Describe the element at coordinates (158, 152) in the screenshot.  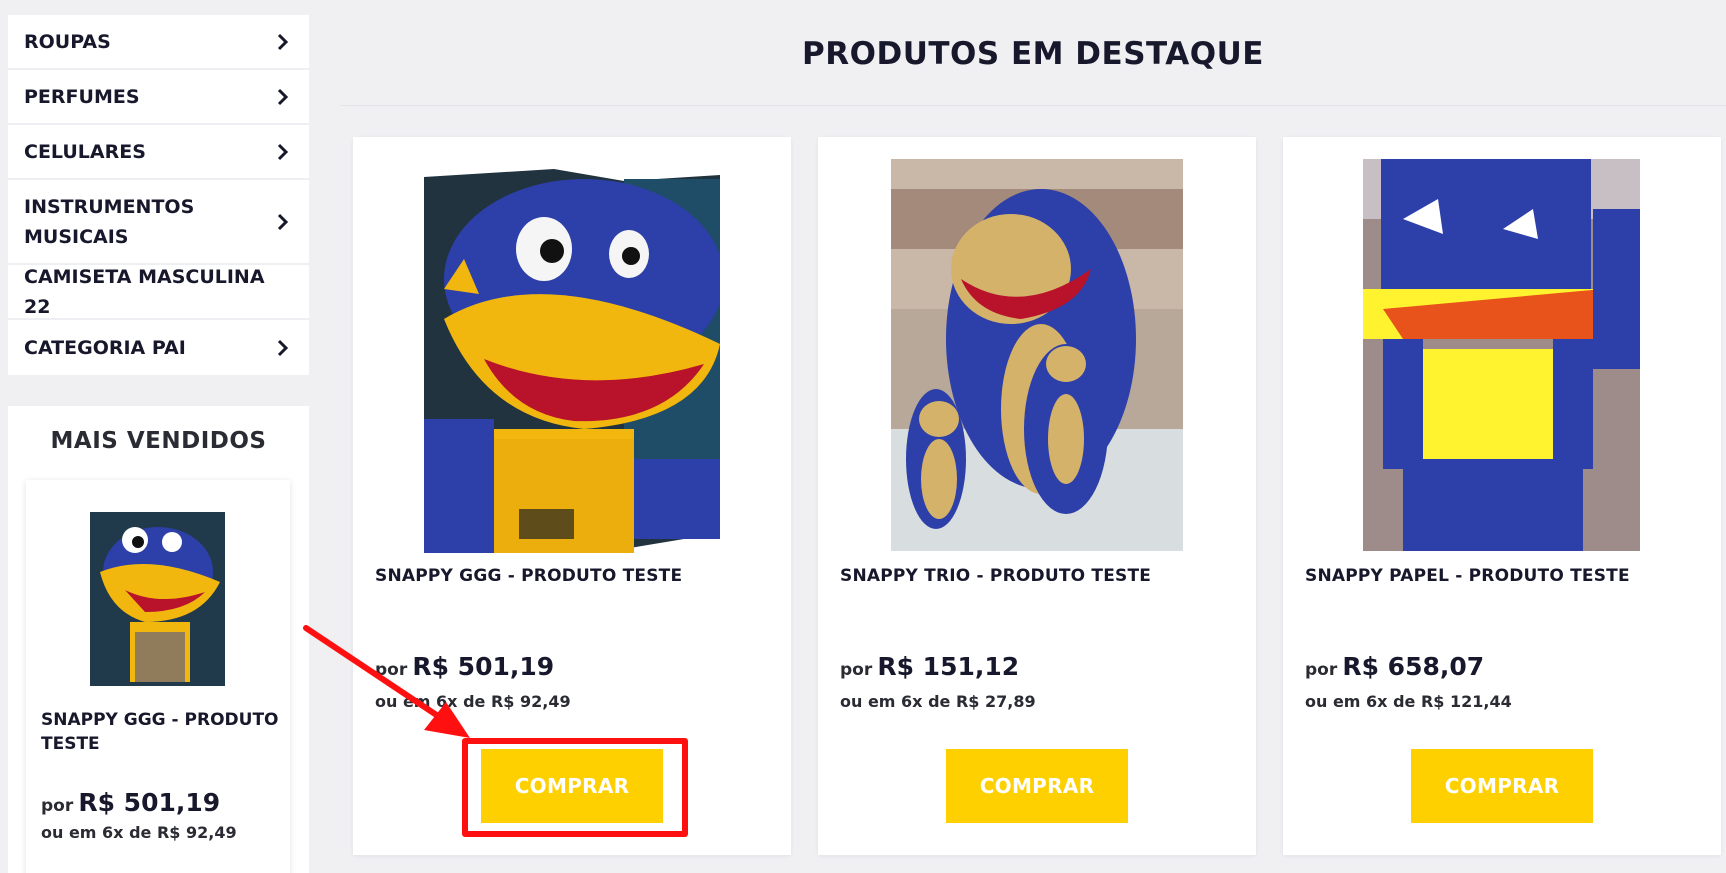
I see `category-item-celulares: CELULARES` at that location.